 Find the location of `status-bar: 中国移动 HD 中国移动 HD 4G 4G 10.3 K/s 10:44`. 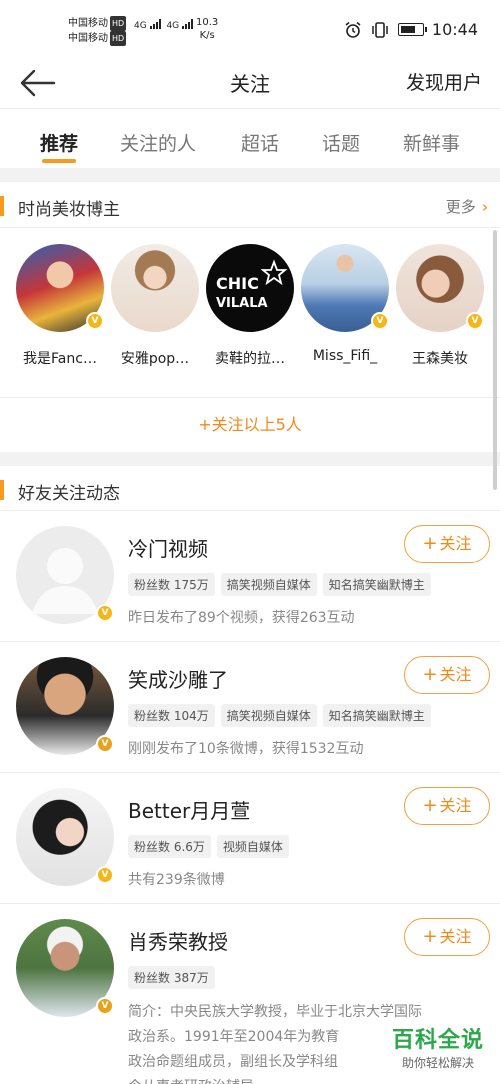

status-bar: 中国移动 HD 中国移动 HD 4G 4G 10.3 K/s 10:44 is located at coordinates (250, 30).